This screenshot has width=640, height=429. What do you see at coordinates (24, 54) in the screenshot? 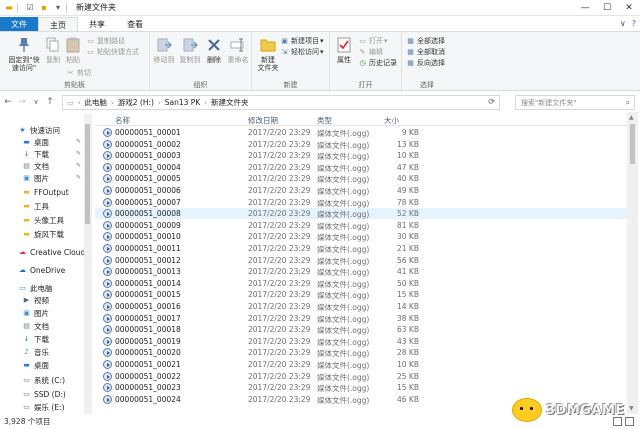
I see `pin-quick-access-button: 固定到"快速访问"` at bounding box center [24, 54].